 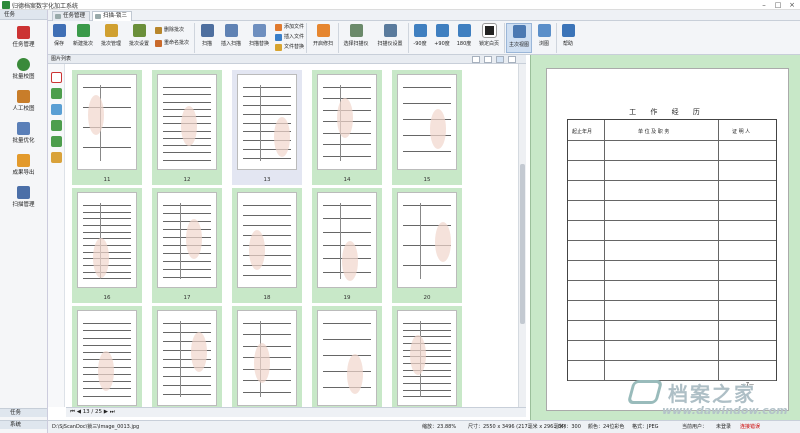 I want to click on nav-manual-check: 人工校图, so click(x=23, y=103).